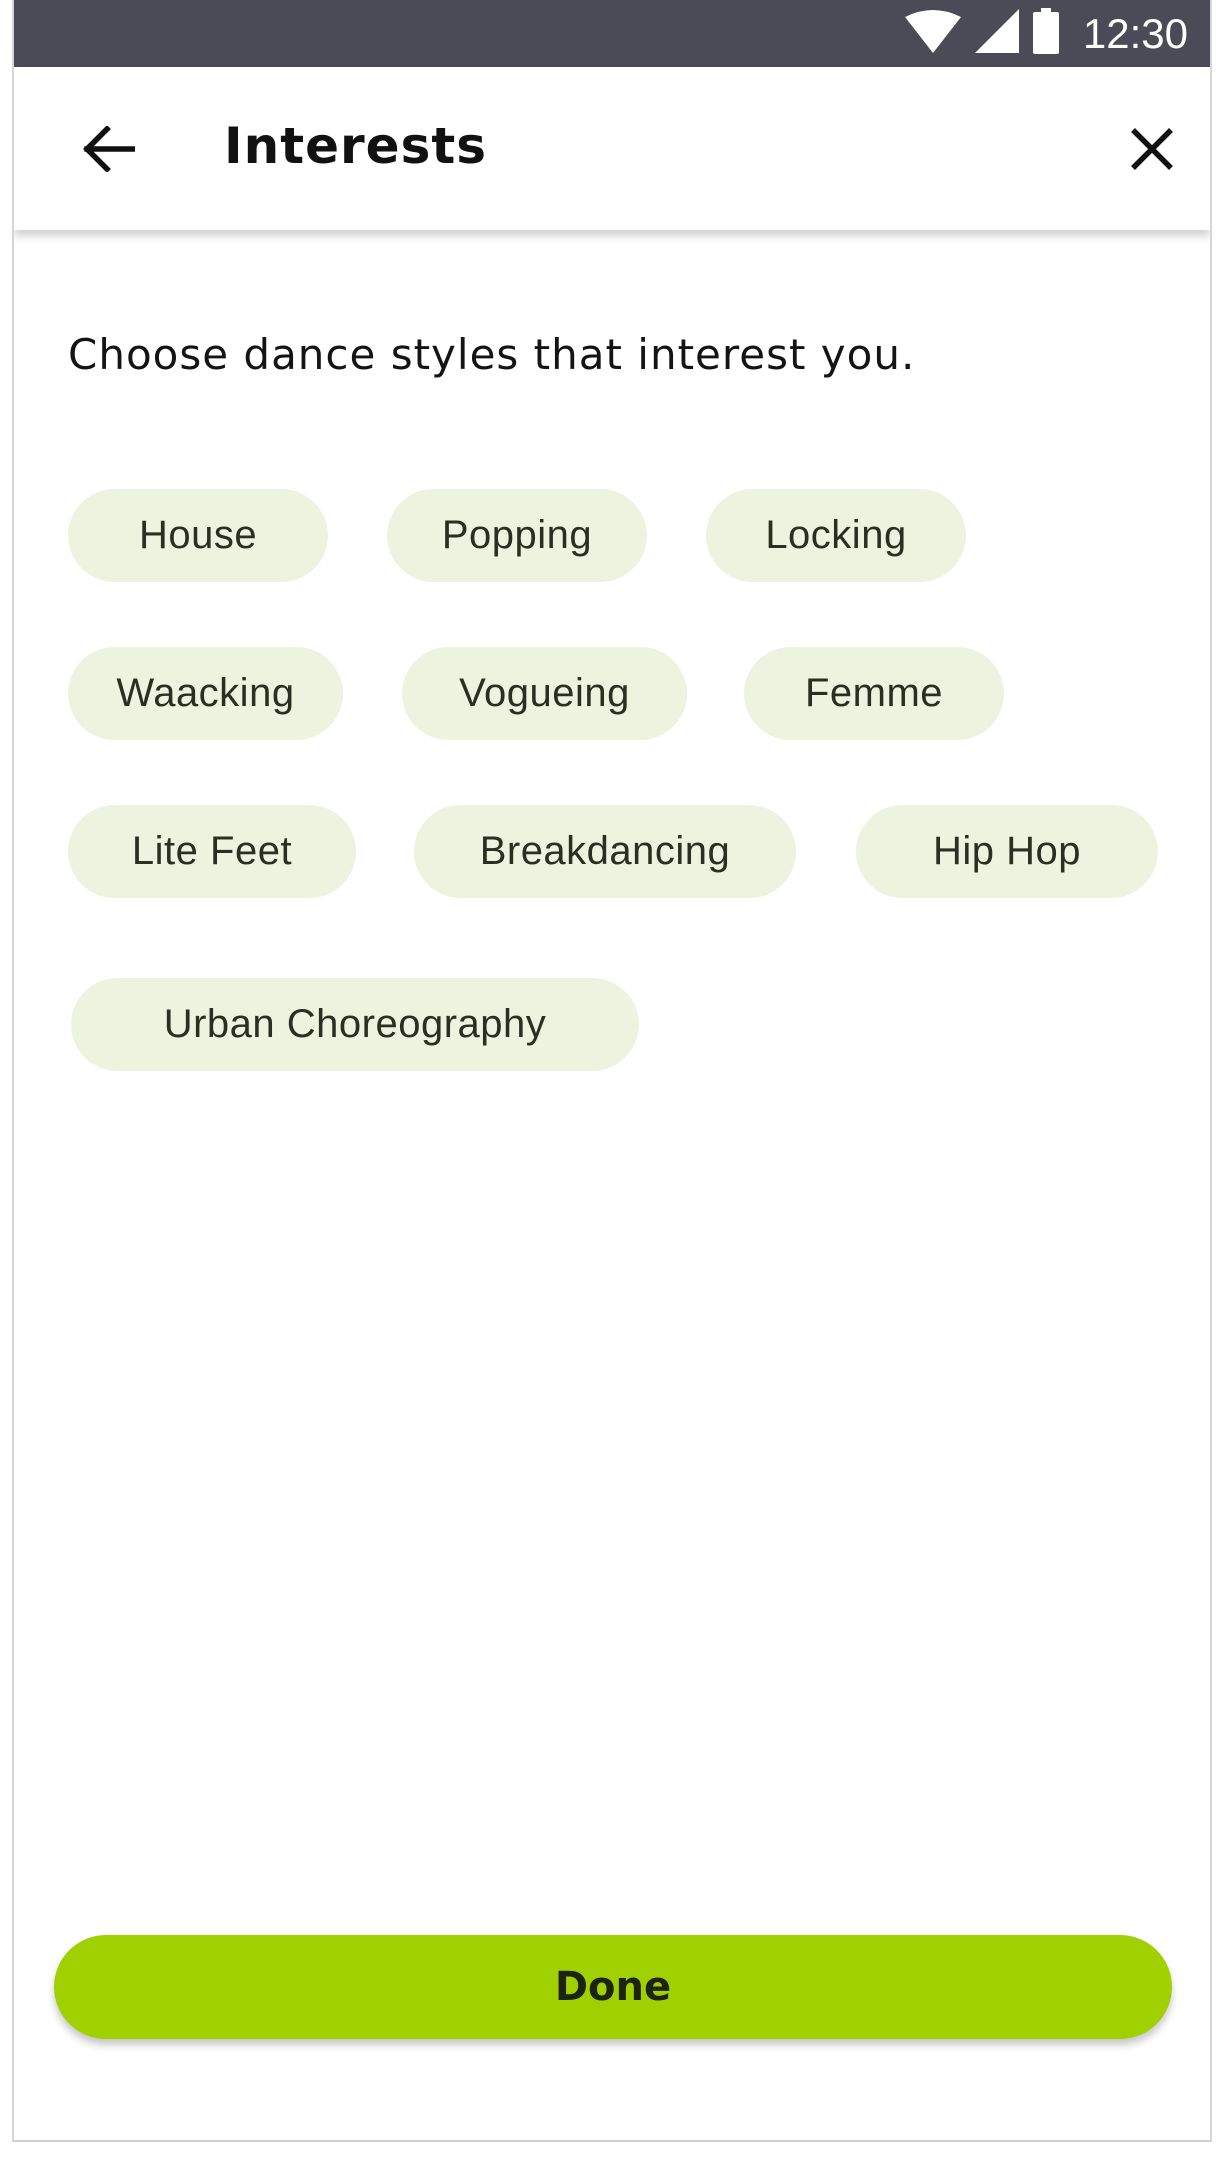  Describe the element at coordinates (612, 33) in the screenshot. I see `status-bar: 12:30` at that location.